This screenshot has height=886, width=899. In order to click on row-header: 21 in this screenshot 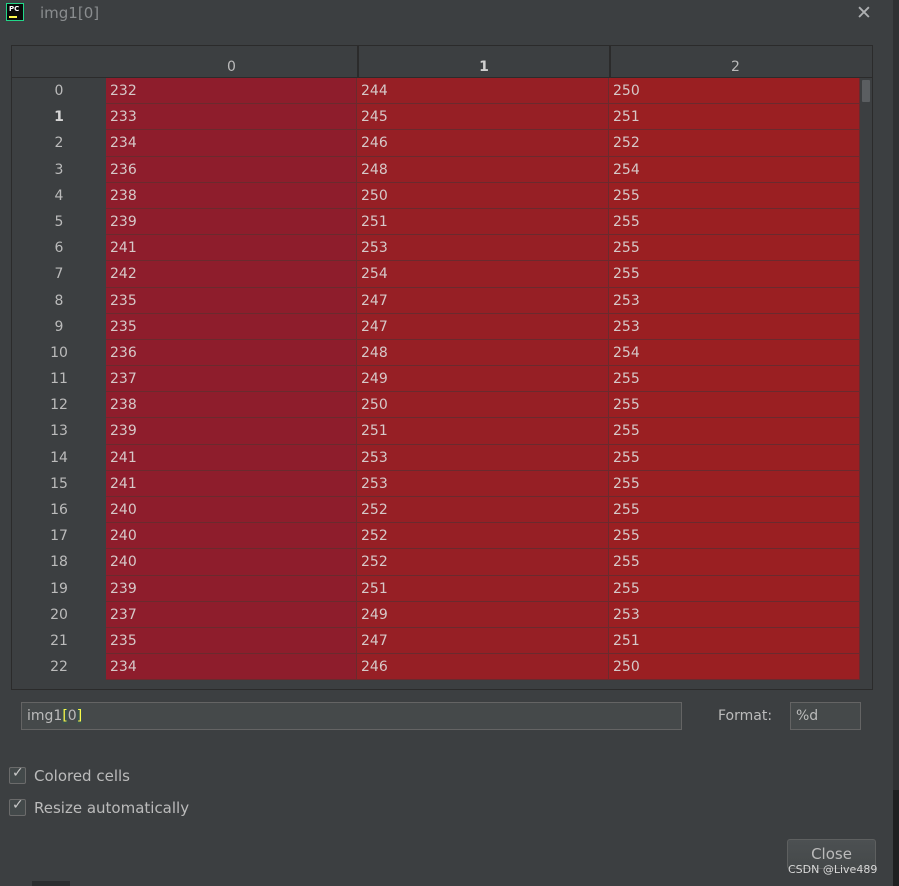, I will do `click(59, 641)`.